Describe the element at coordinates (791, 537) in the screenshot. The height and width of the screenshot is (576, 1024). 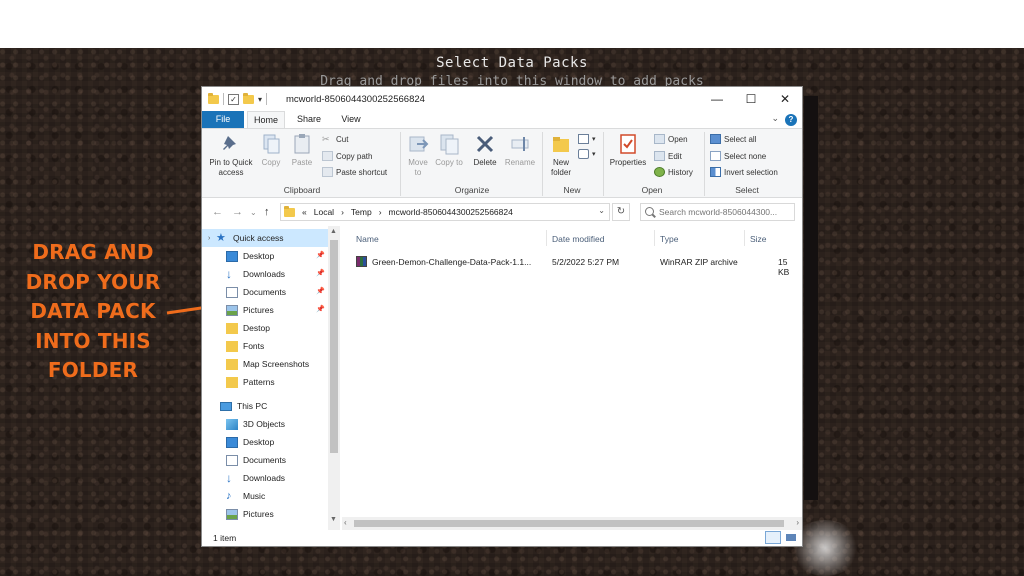
I see `large-icons-view-icon` at that location.